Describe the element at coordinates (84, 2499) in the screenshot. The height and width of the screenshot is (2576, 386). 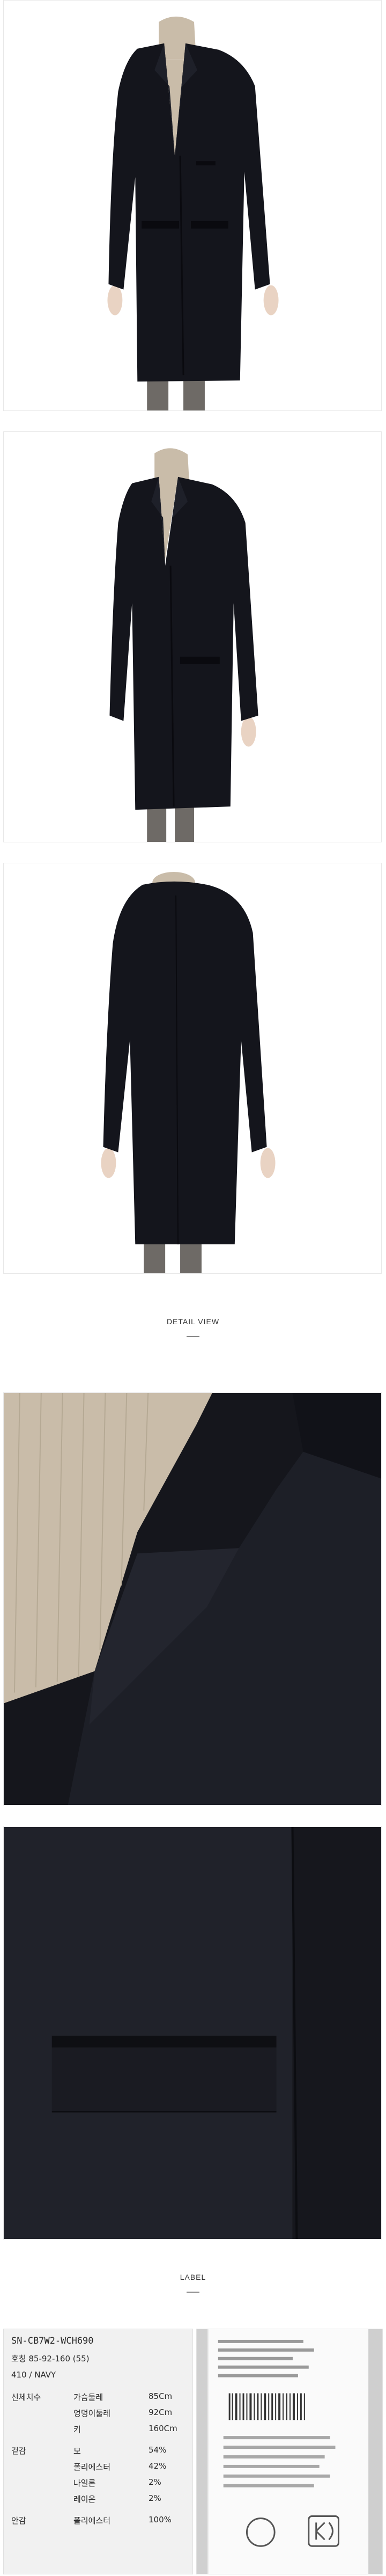
I see `label-fabric-key: 레이온` at that location.